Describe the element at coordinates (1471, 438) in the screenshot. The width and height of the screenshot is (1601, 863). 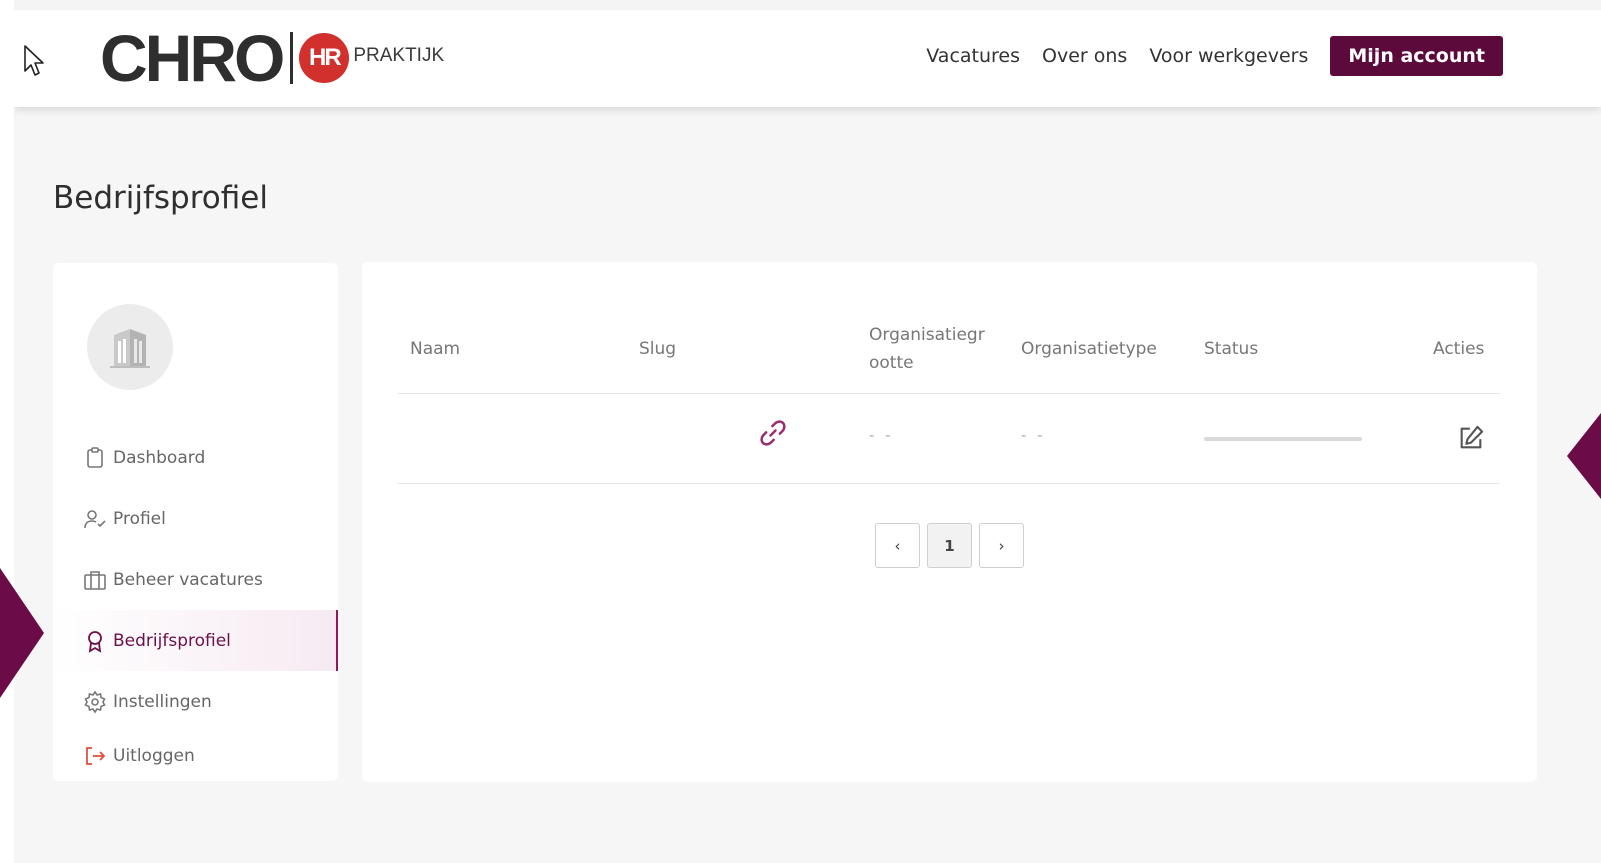
I see `edit-icon` at that location.